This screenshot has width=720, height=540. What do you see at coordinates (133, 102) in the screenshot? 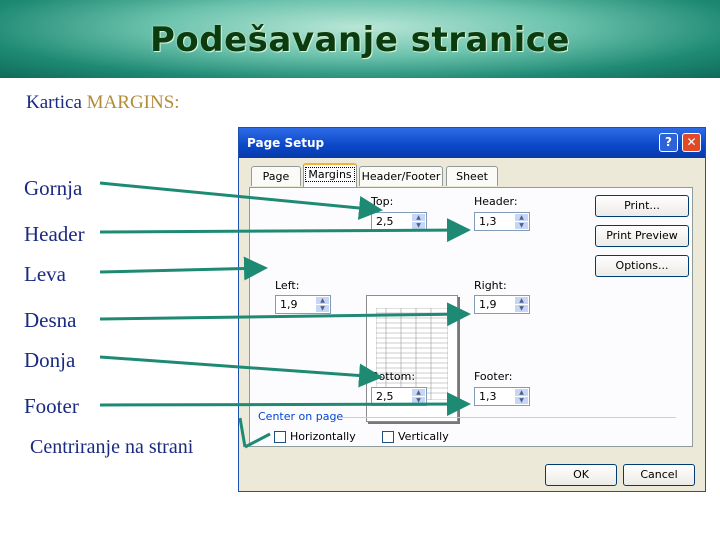
I see `subtitle-accent: MARGINS:` at bounding box center [133, 102].